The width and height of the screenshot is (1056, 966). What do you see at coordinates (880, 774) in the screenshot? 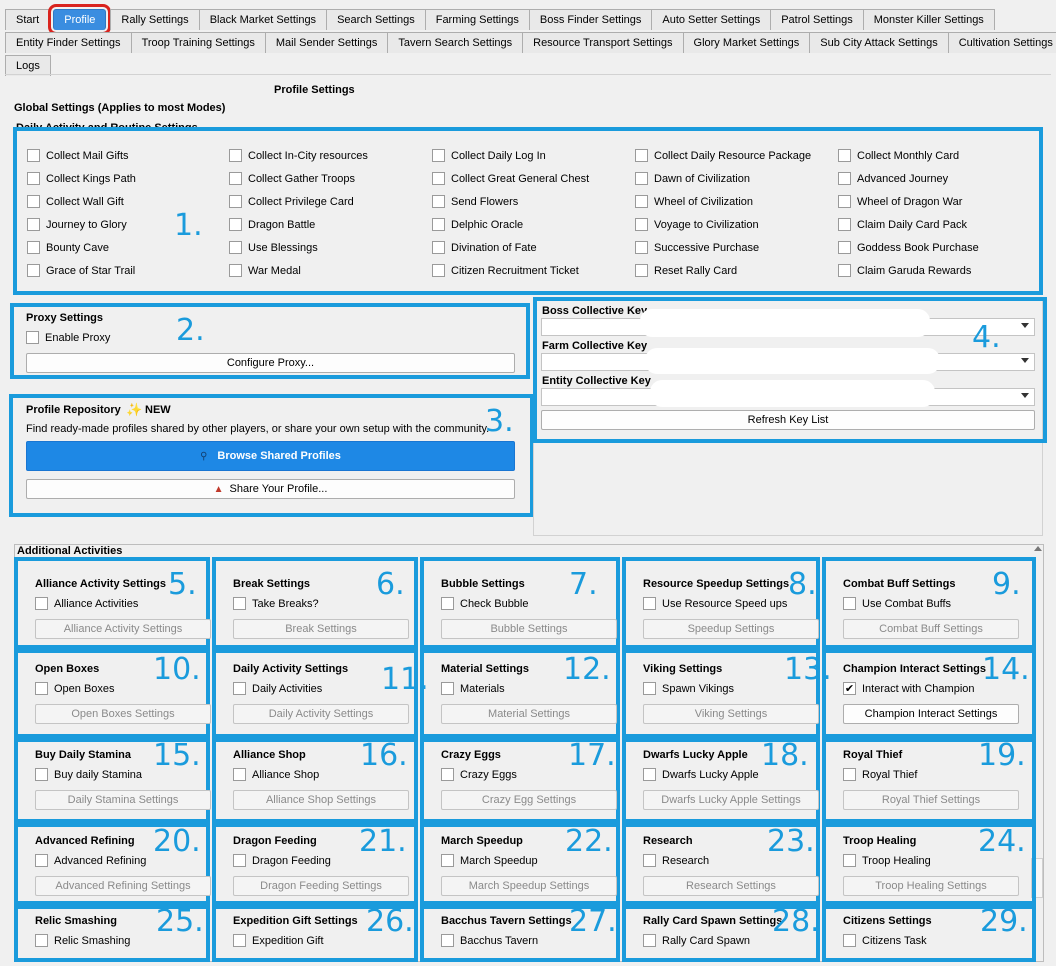
I see `activity-checkbox: Royal Thief` at bounding box center [880, 774].